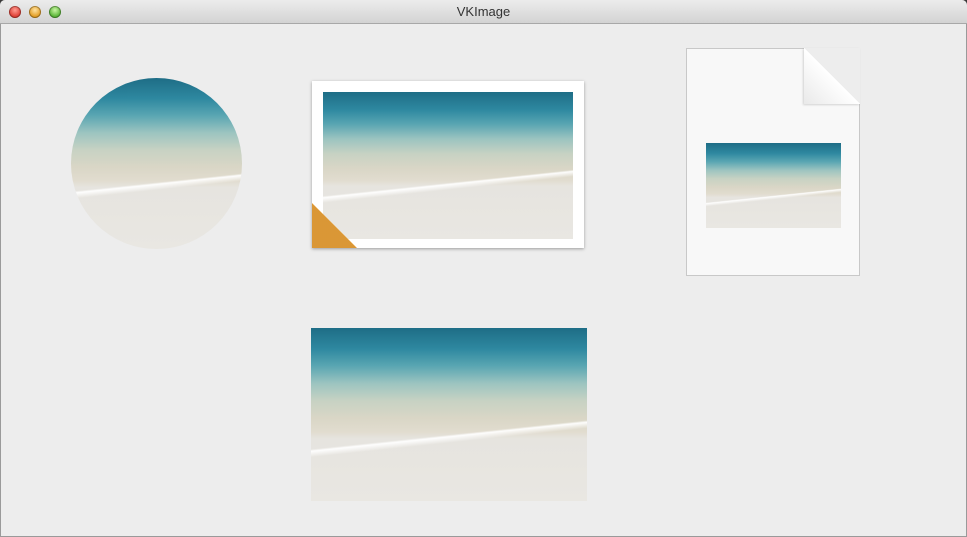  I want to click on framed-photo, so click(448, 165).